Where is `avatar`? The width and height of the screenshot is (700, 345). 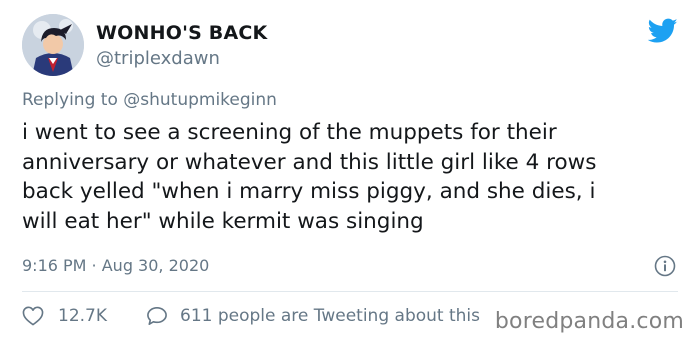 avatar is located at coordinates (53, 45).